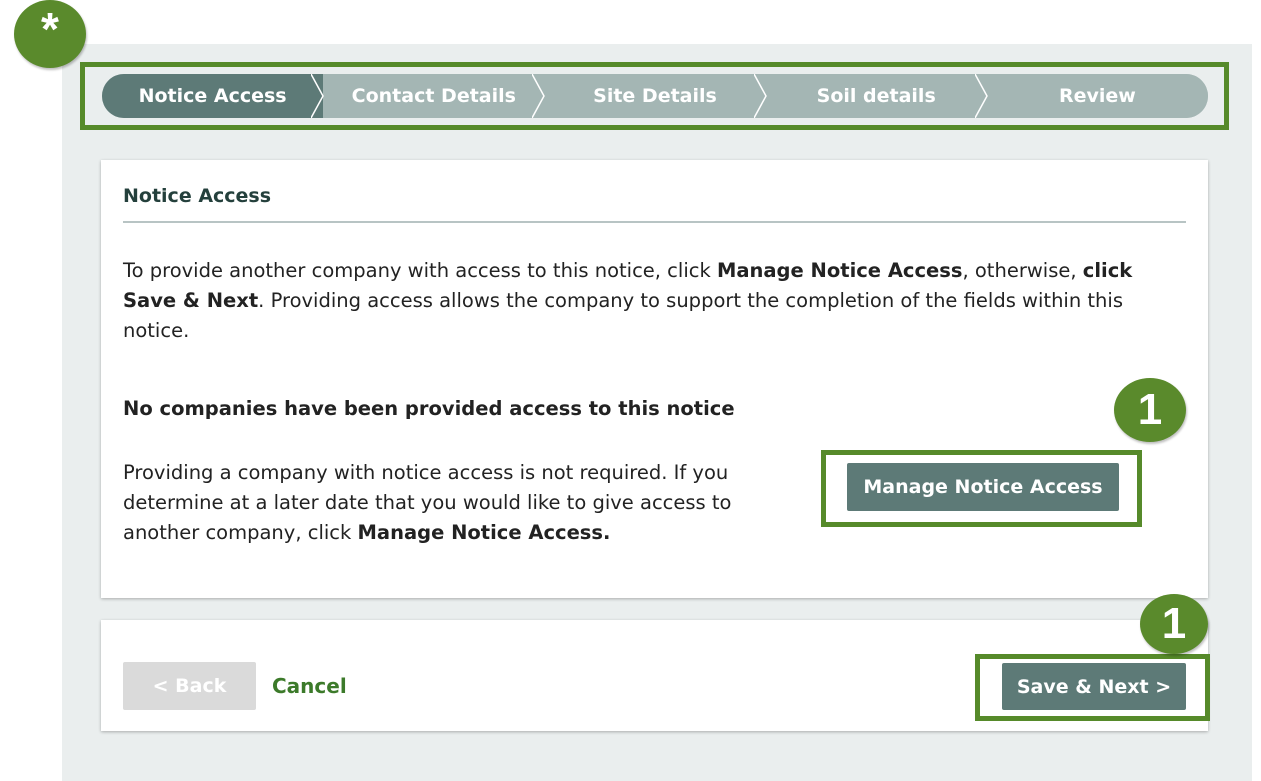 This screenshot has height=781, width=1261. Describe the element at coordinates (839, 270) in the screenshot. I see `intro-text-bold: Manage Notice Access` at that location.